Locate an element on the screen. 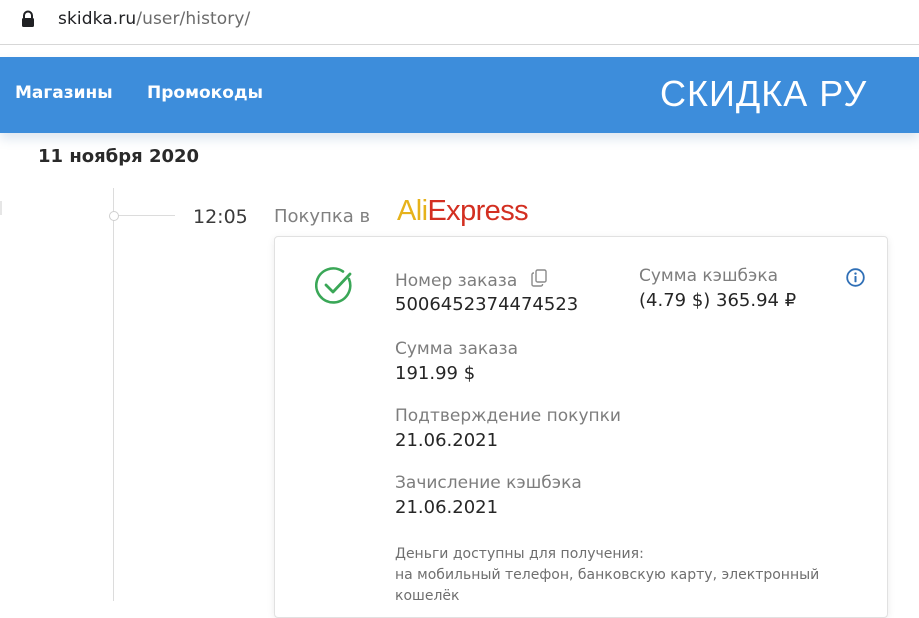 Image resolution: width=919 pixels, height=618 pixels. logo-part-express: Express is located at coordinates (477, 211).